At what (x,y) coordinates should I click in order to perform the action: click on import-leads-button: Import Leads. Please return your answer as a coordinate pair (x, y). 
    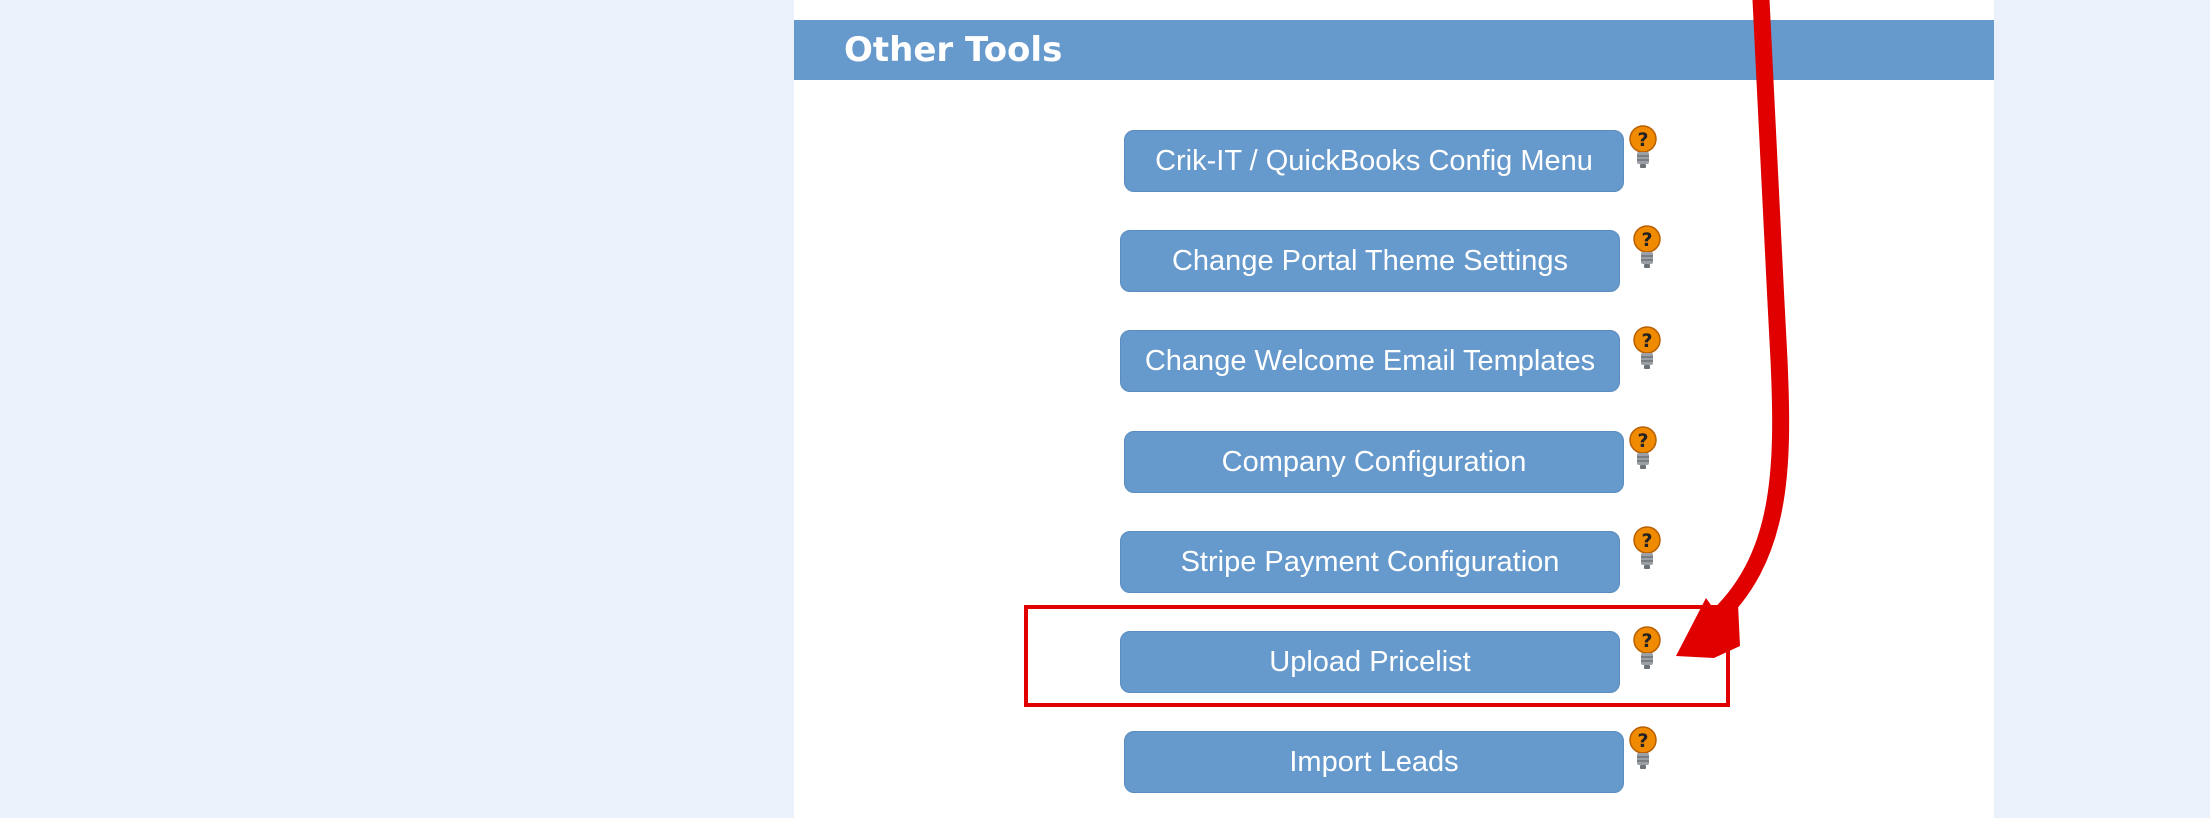
    Looking at the image, I should click on (1374, 762).